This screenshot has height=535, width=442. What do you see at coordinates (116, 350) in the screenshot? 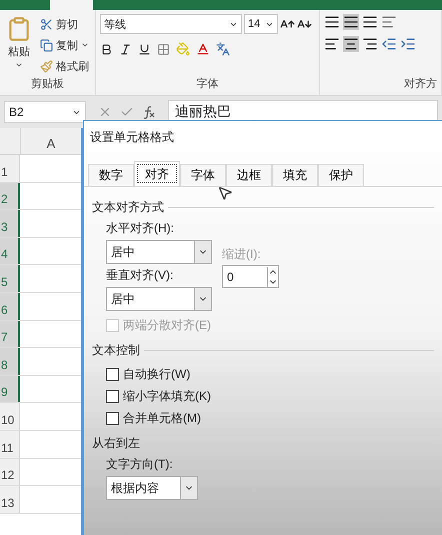
I see `section-heading: 文本控制` at bounding box center [116, 350].